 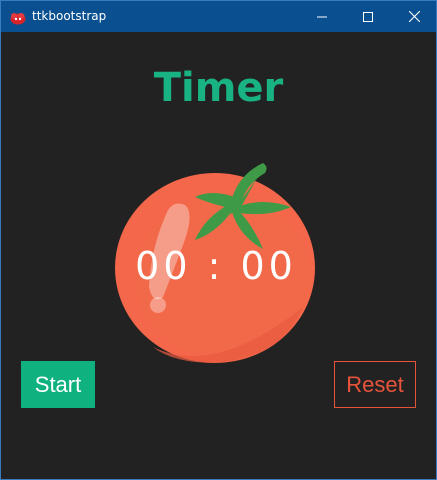 I want to click on window-title: ttkbootstrap, so click(x=69, y=16).